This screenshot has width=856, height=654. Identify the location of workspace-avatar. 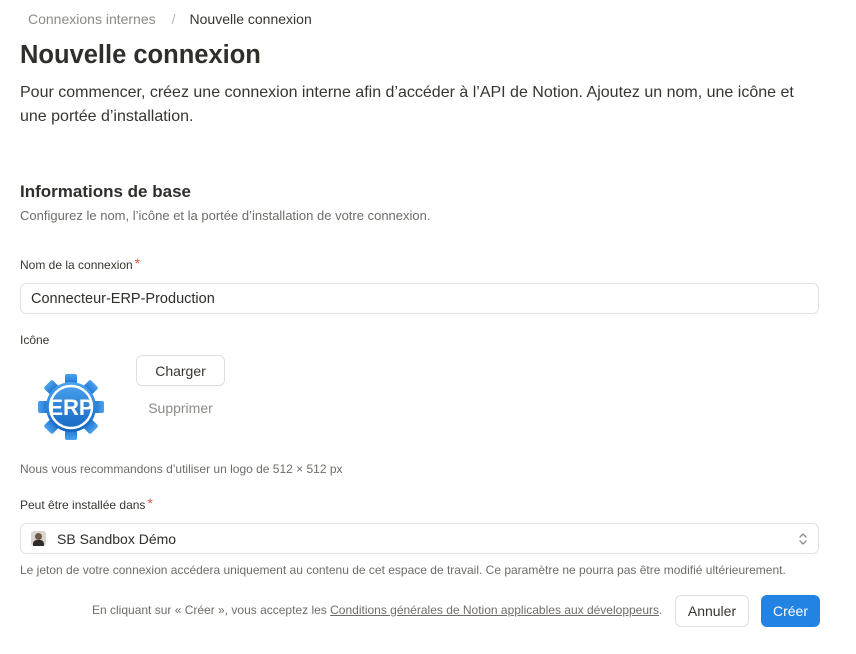
(38, 538).